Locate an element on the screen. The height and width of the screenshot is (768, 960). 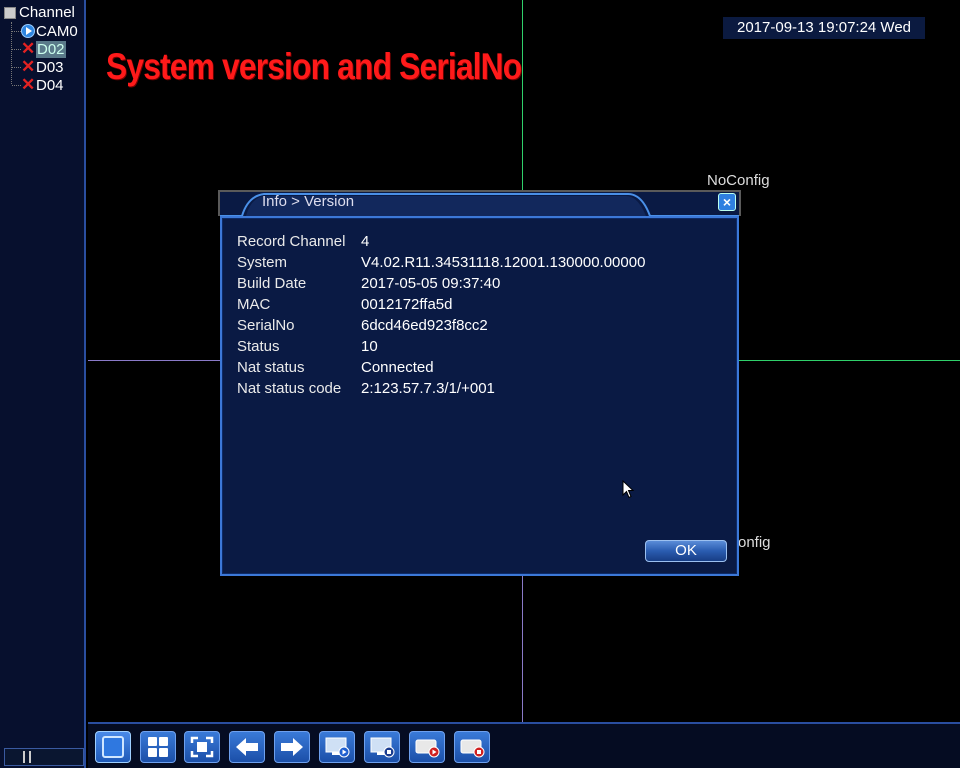
info-value: Connected is located at coordinates (397, 367).